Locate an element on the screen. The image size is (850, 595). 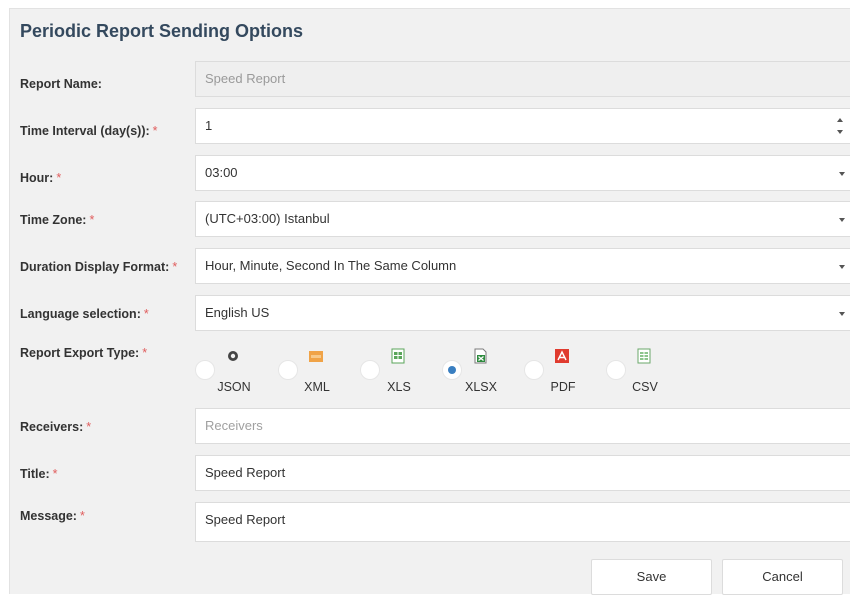
receivers-label-row: Receivers: * is located at coordinates (55, 427).